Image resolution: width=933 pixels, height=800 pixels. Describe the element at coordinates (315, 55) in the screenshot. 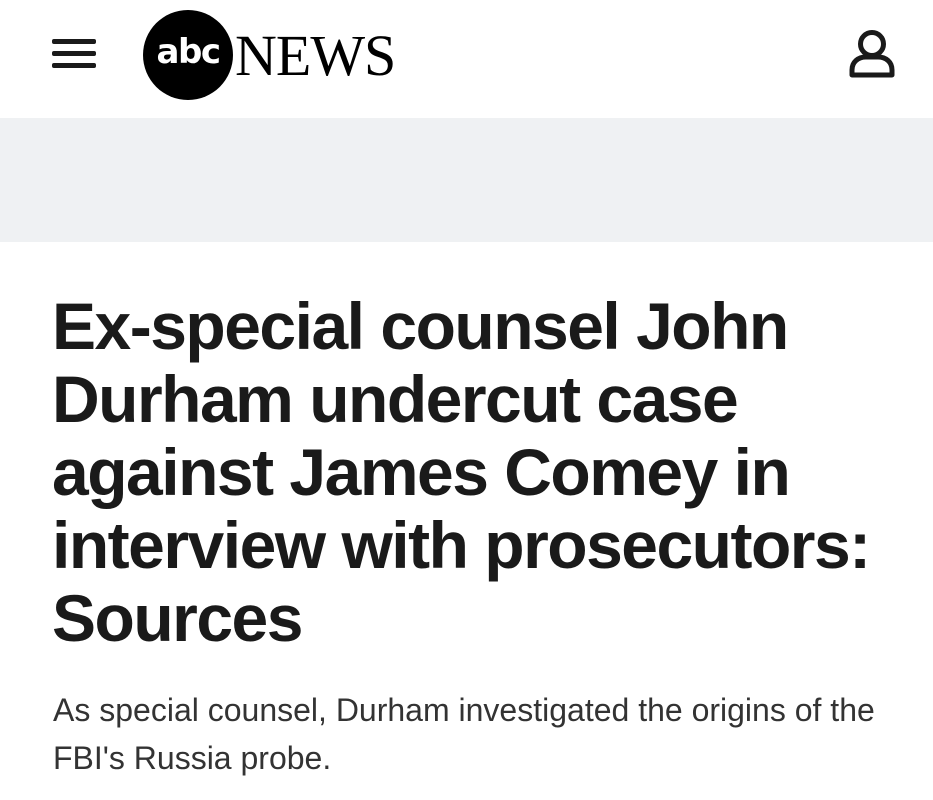

I see `logo-news-text: NEWS` at that location.